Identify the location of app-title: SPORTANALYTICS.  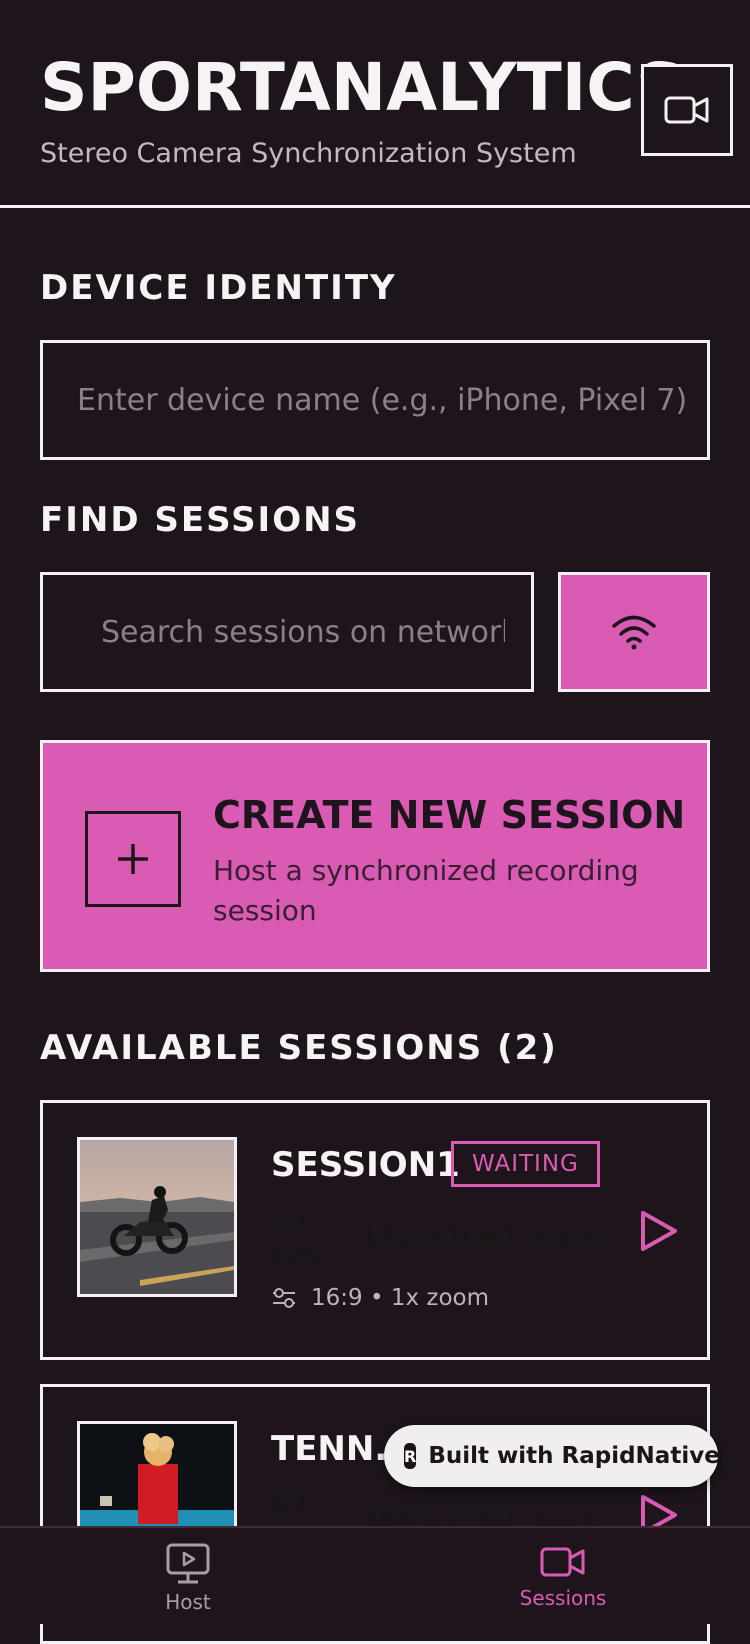
(362, 87).